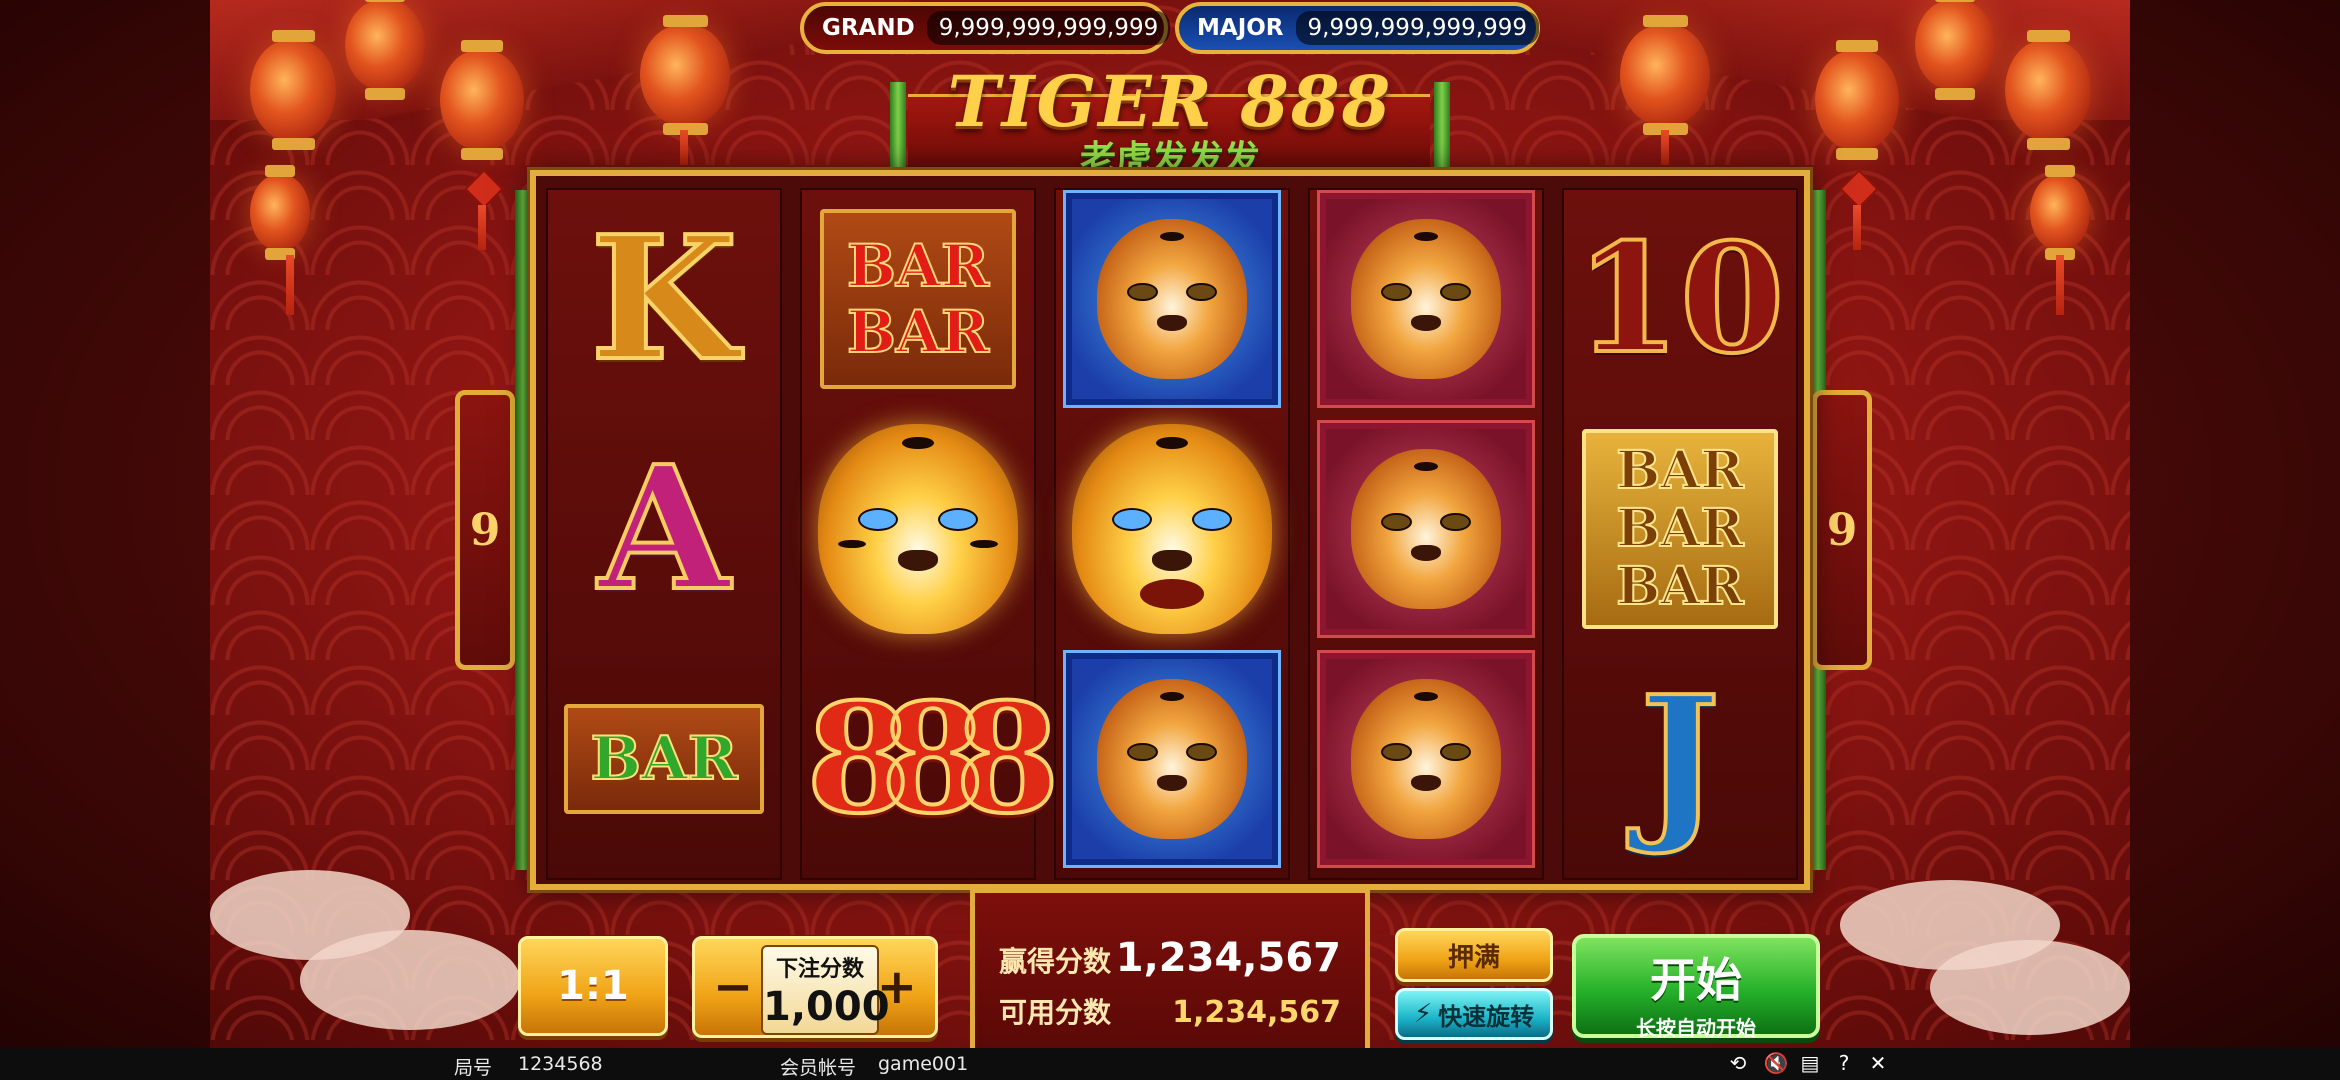  I want to click on symbol-a: A, so click(664, 529).